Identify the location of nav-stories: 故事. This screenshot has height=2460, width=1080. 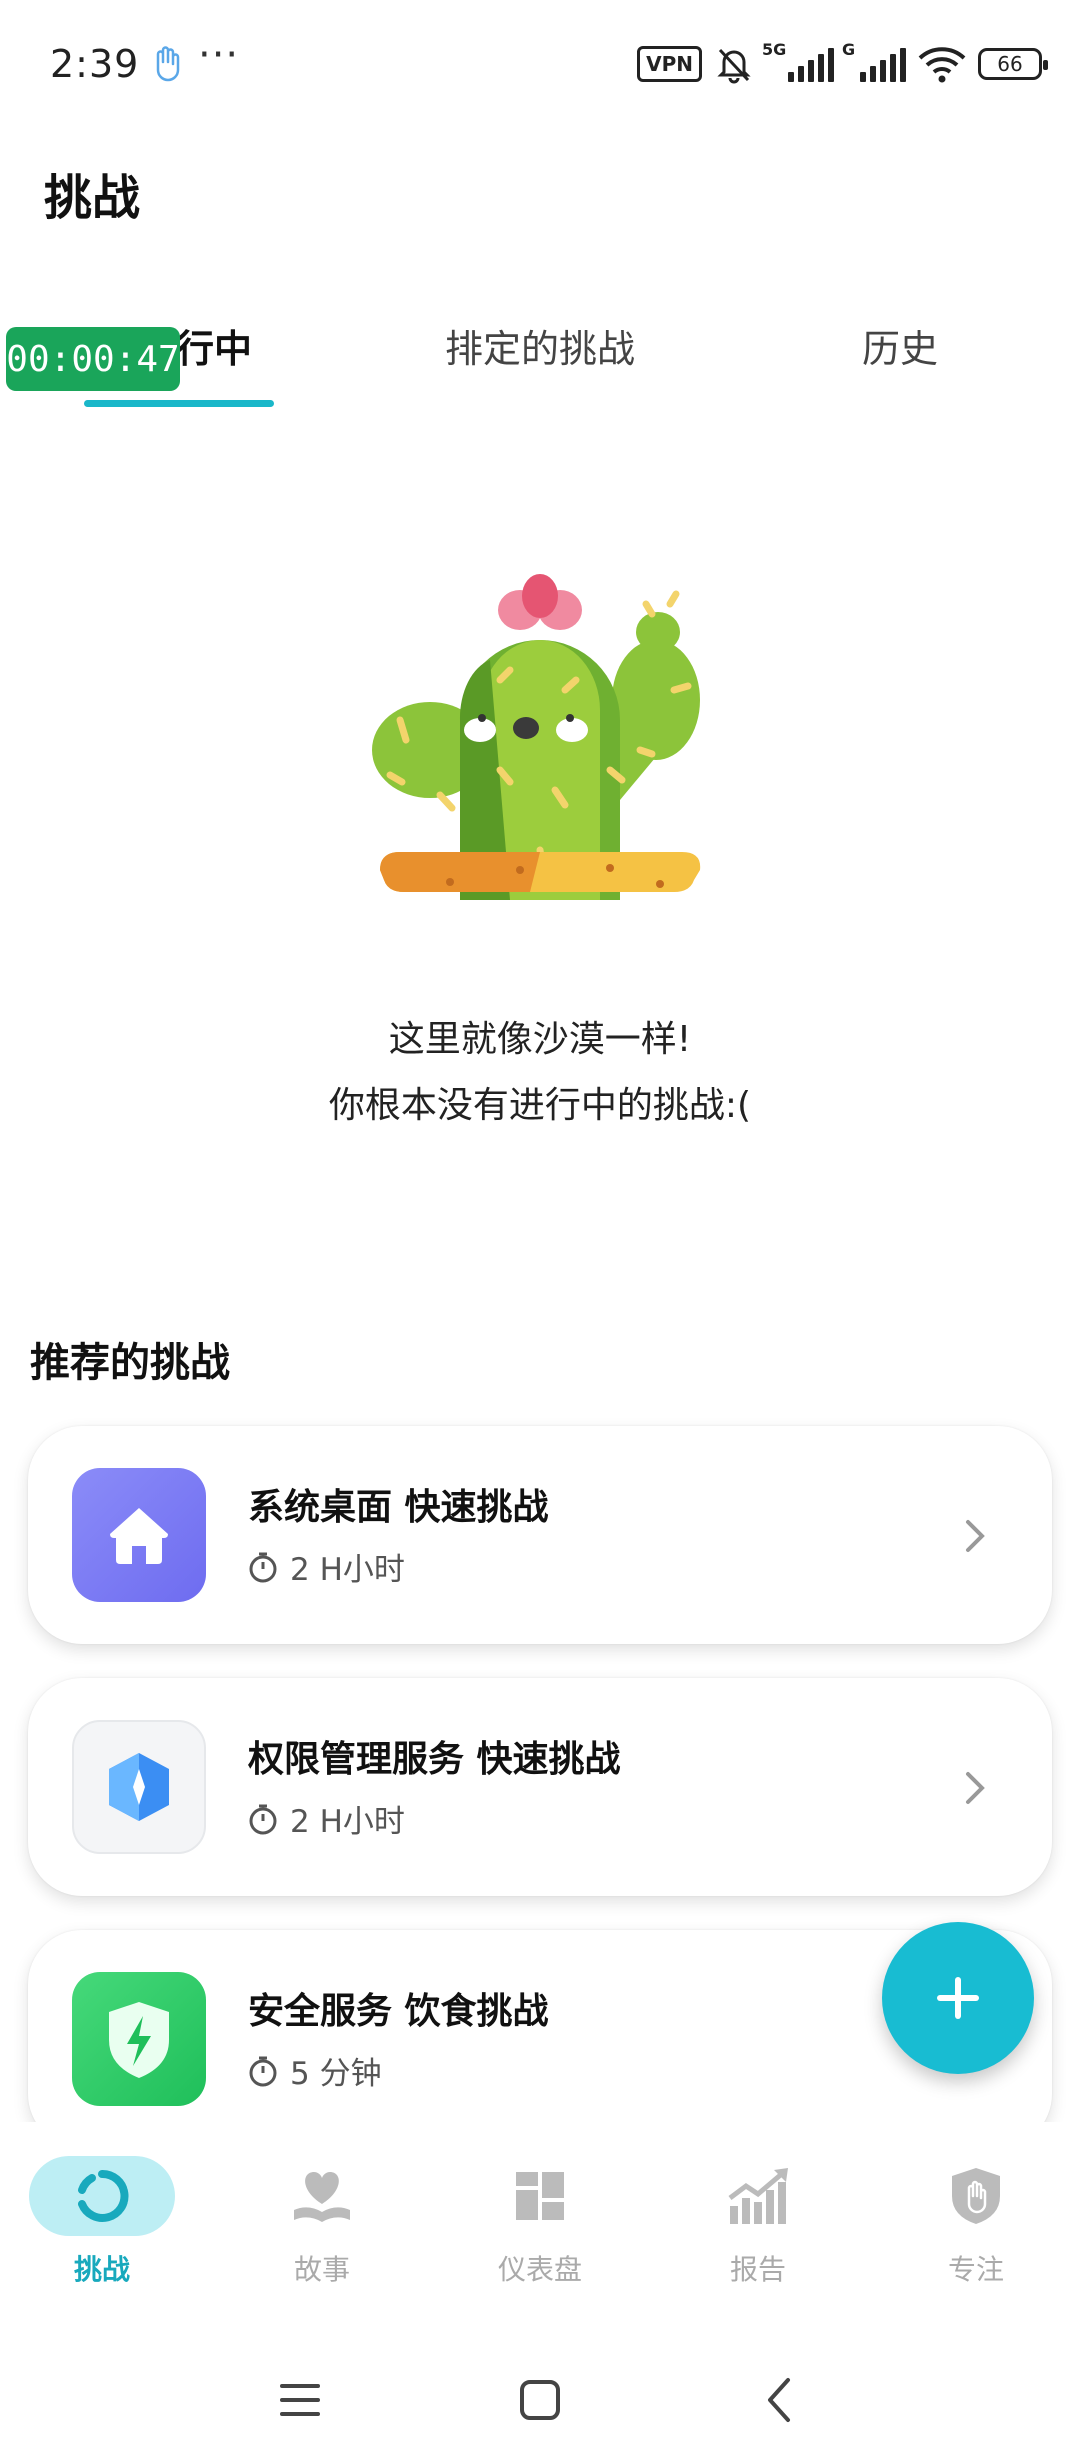
(322, 2222).